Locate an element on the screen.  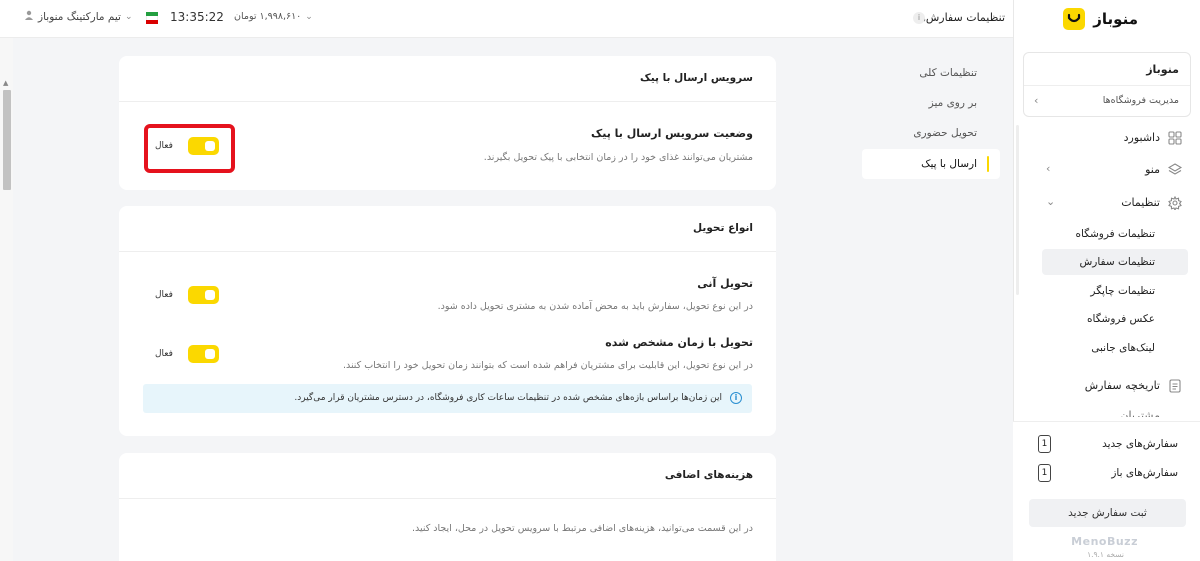
brand-name: منوباز is located at coordinates (1115, 19).